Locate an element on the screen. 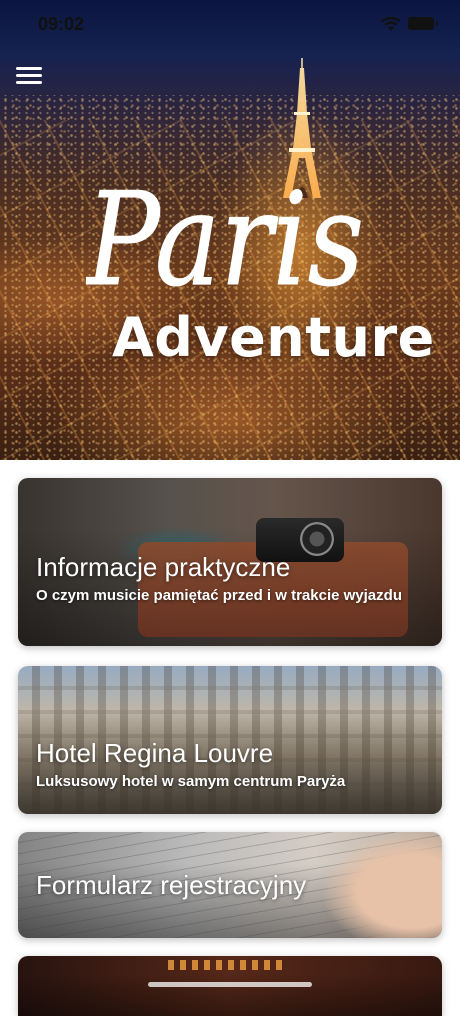 The height and width of the screenshot is (1016, 460). title-paris: Paris is located at coordinates (225, 236).